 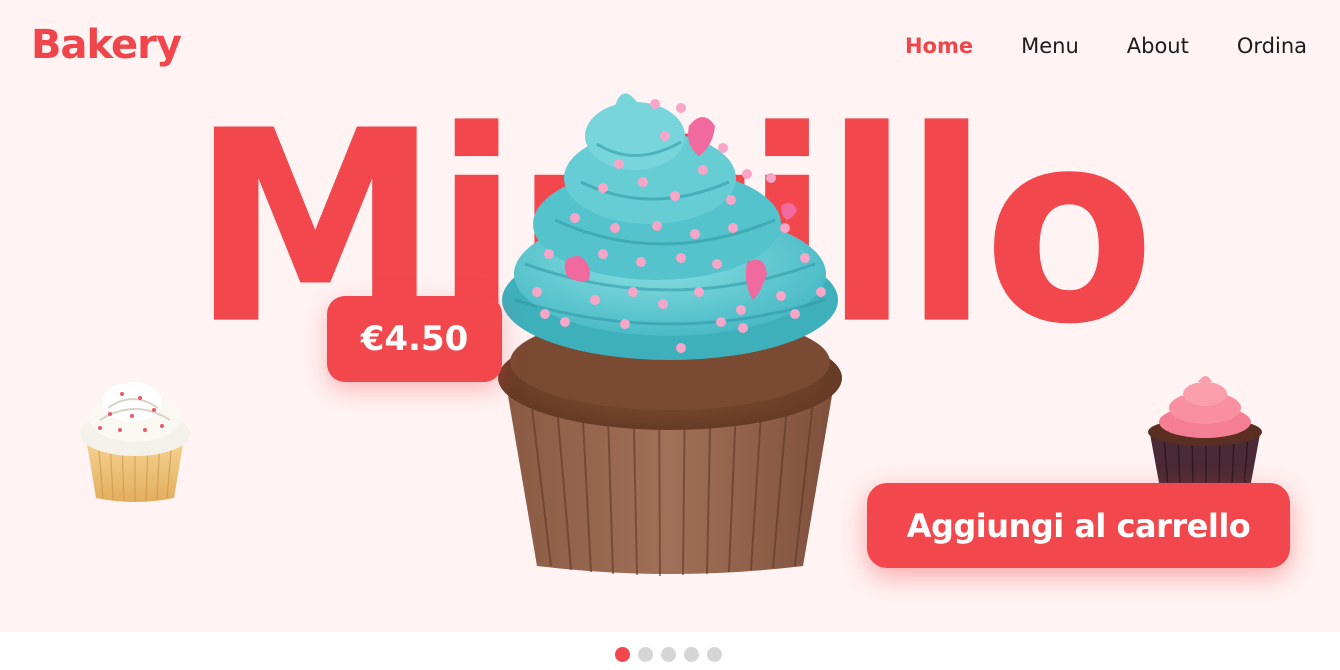 I want to click on cupcake-strawberry-image, so click(x=1205, y=432).